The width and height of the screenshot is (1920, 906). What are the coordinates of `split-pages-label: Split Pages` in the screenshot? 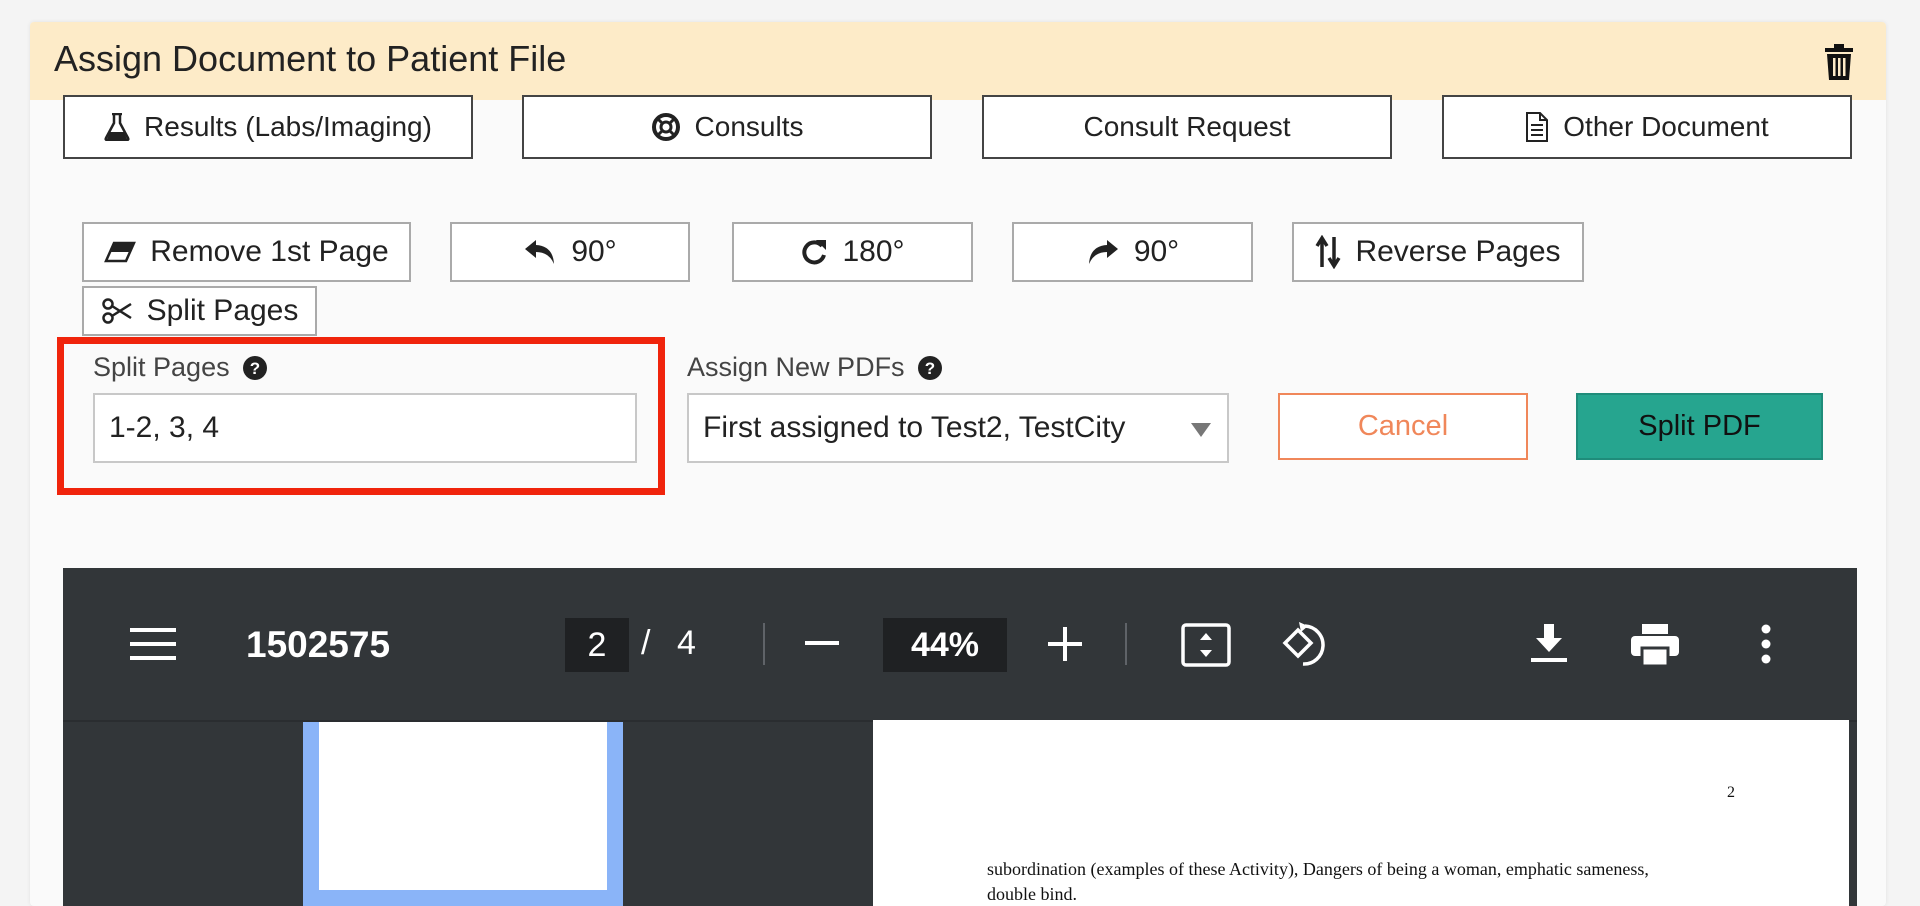 It's located at (222, 310).